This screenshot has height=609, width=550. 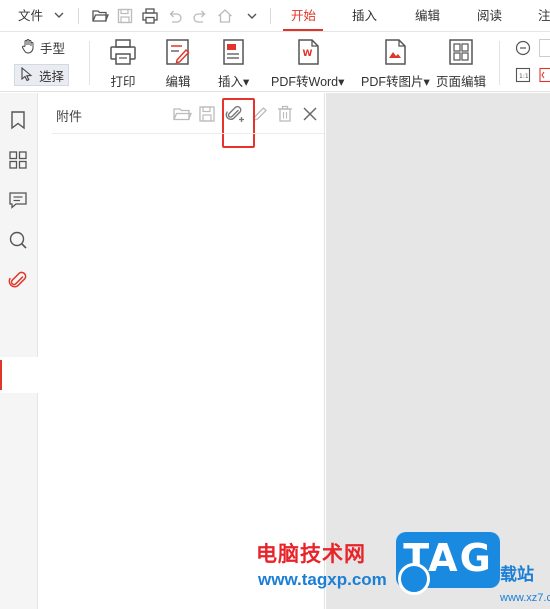 What do you see at coordinates (461, 52) in the screenshot?
I see `page-edit-icon` at bounding box center [461, 52].